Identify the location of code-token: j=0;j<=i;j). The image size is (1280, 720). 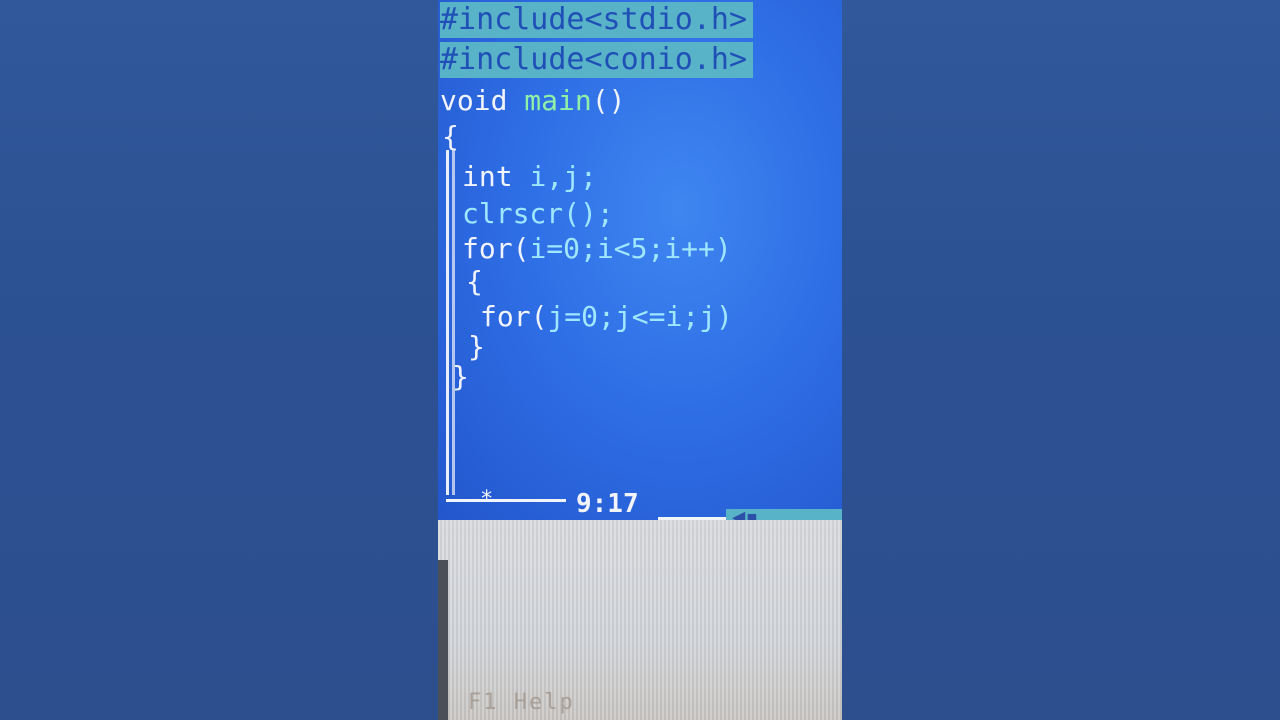
(640, 316).